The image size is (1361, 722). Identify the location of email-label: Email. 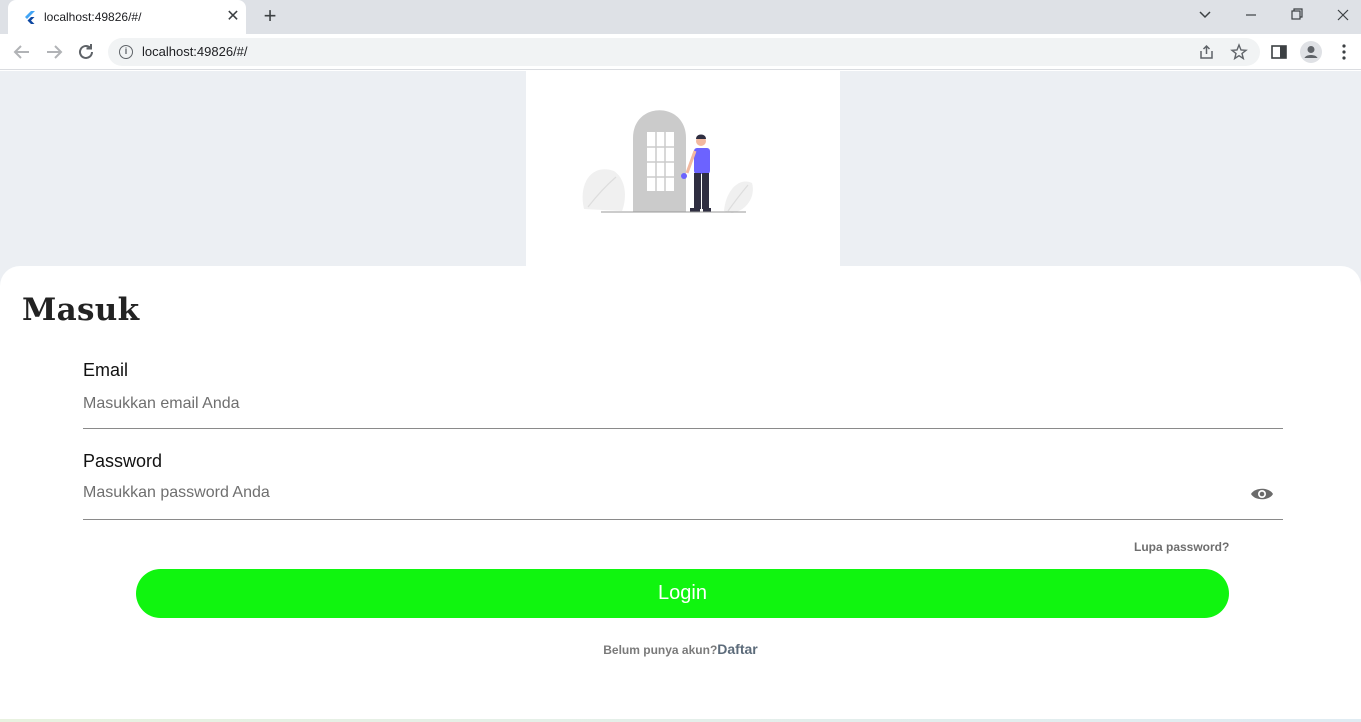
(106, 370).